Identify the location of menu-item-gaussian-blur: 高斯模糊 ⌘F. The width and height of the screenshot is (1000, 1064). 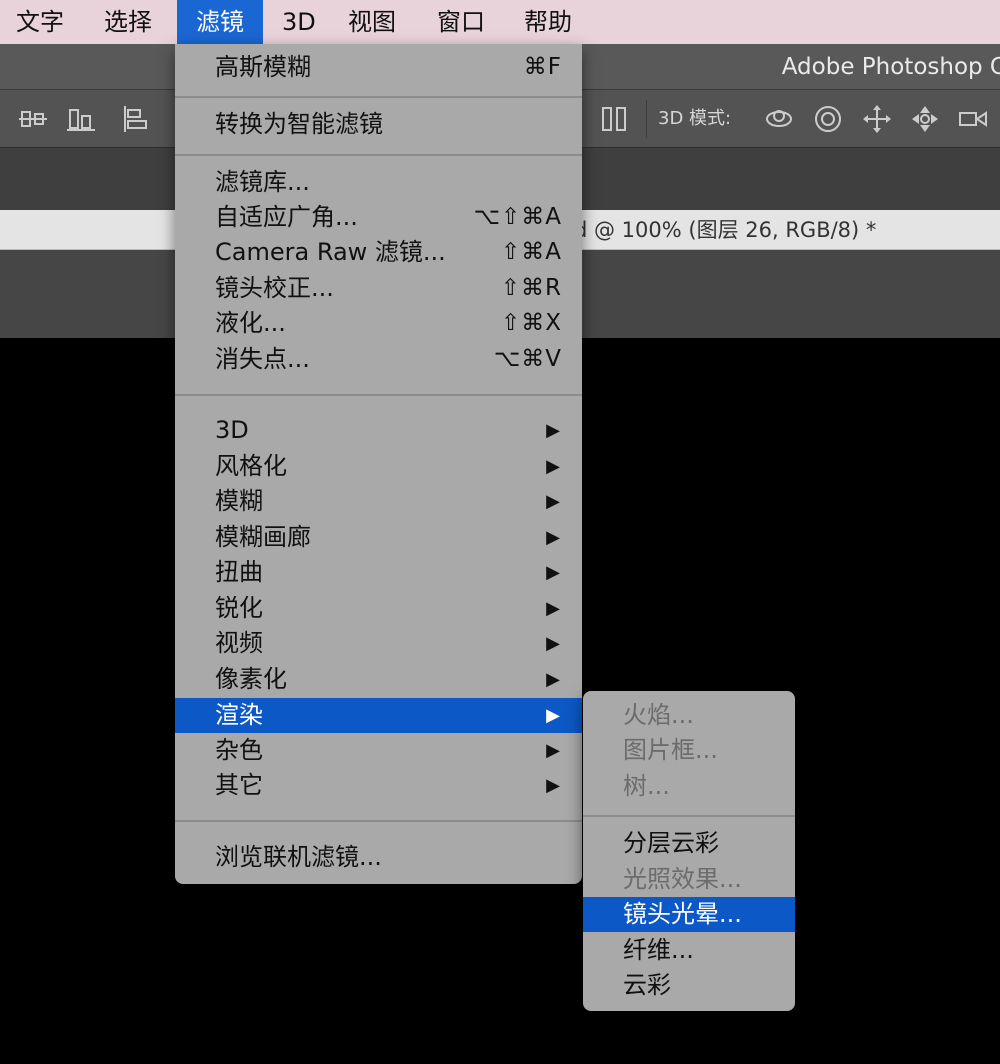
(378, 67).